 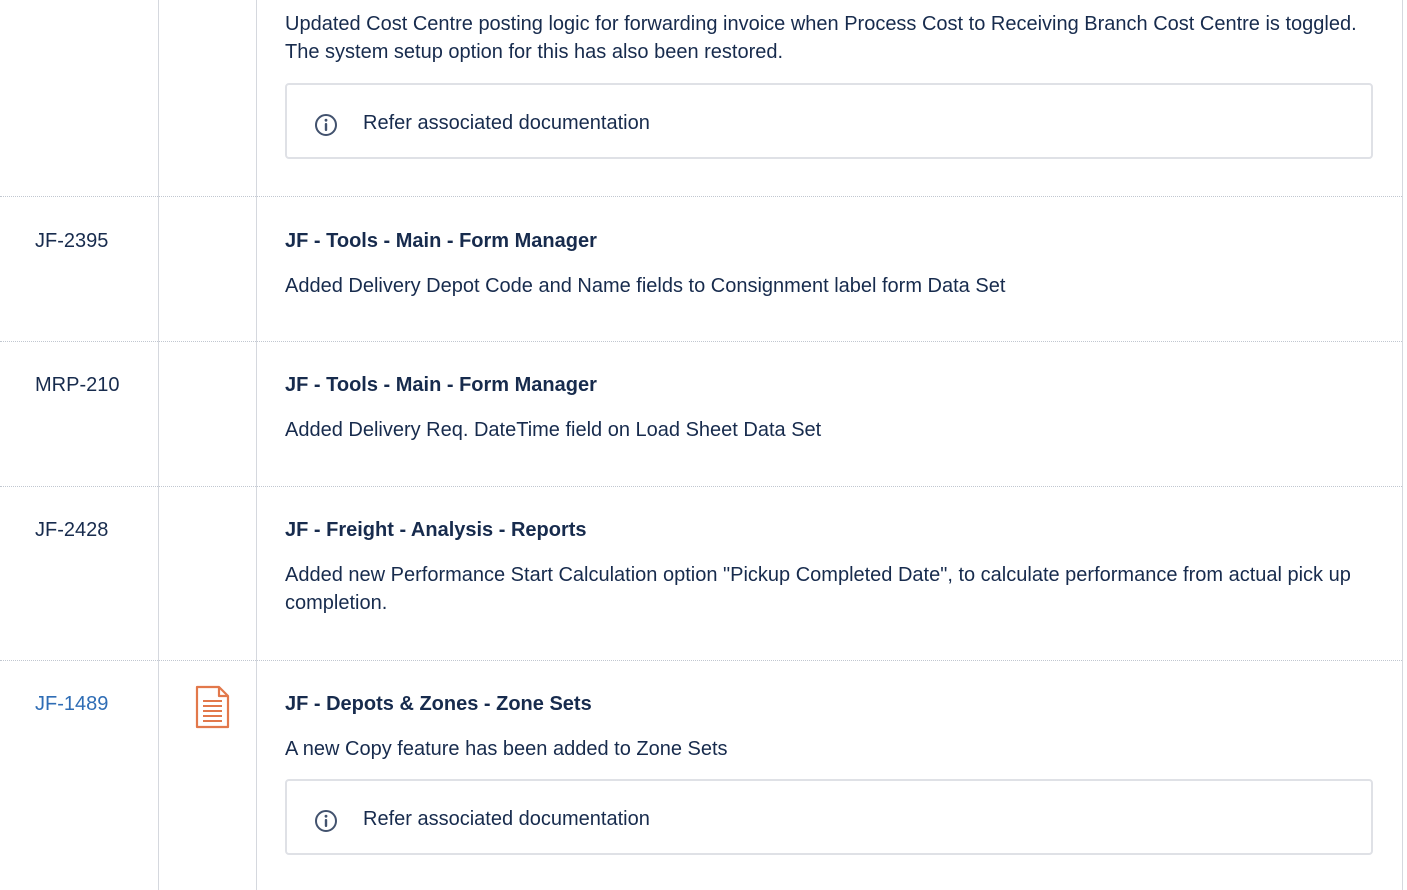 What do you see at coordinates (72, 530) in the screenshot?
I see `issue-key: JF-2428` at bounding box center [72, 530].